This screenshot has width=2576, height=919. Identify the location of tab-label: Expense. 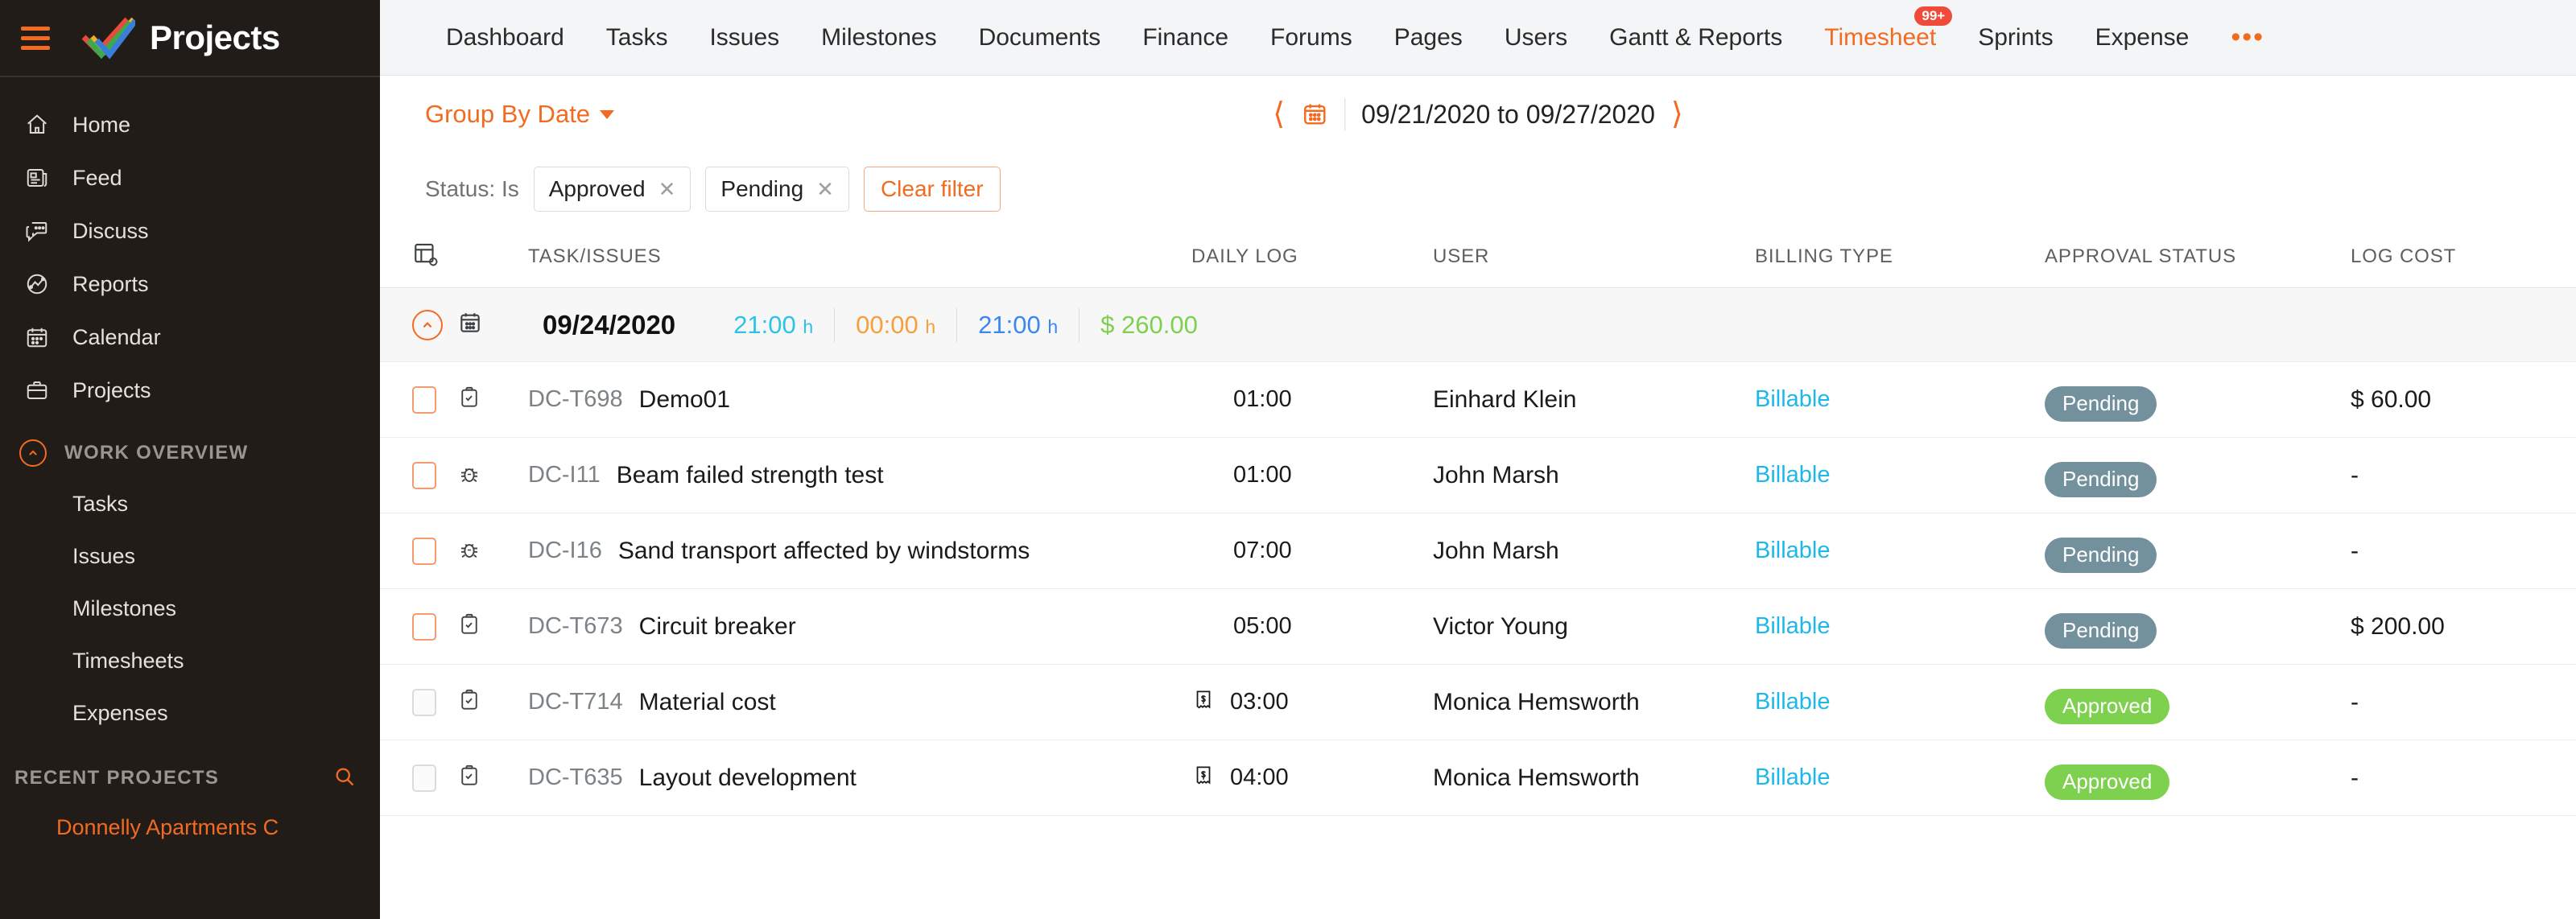
(2142, 37).